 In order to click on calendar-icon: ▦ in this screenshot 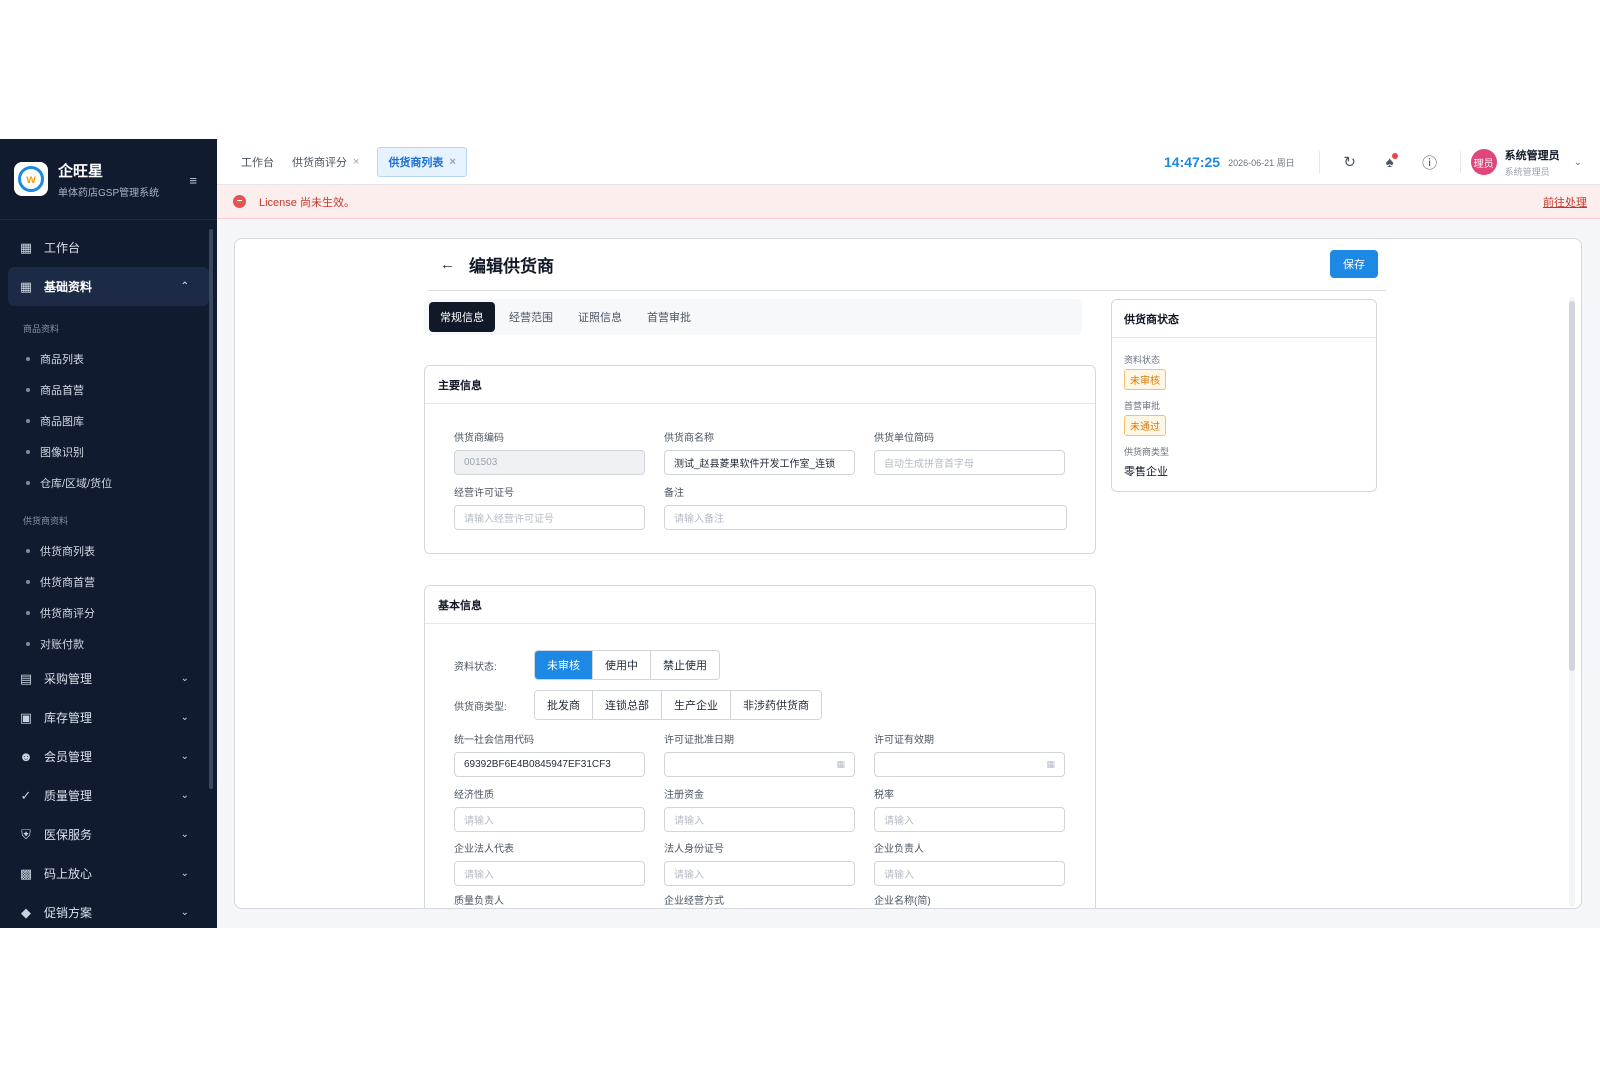, I will do `click(840, 764)`.